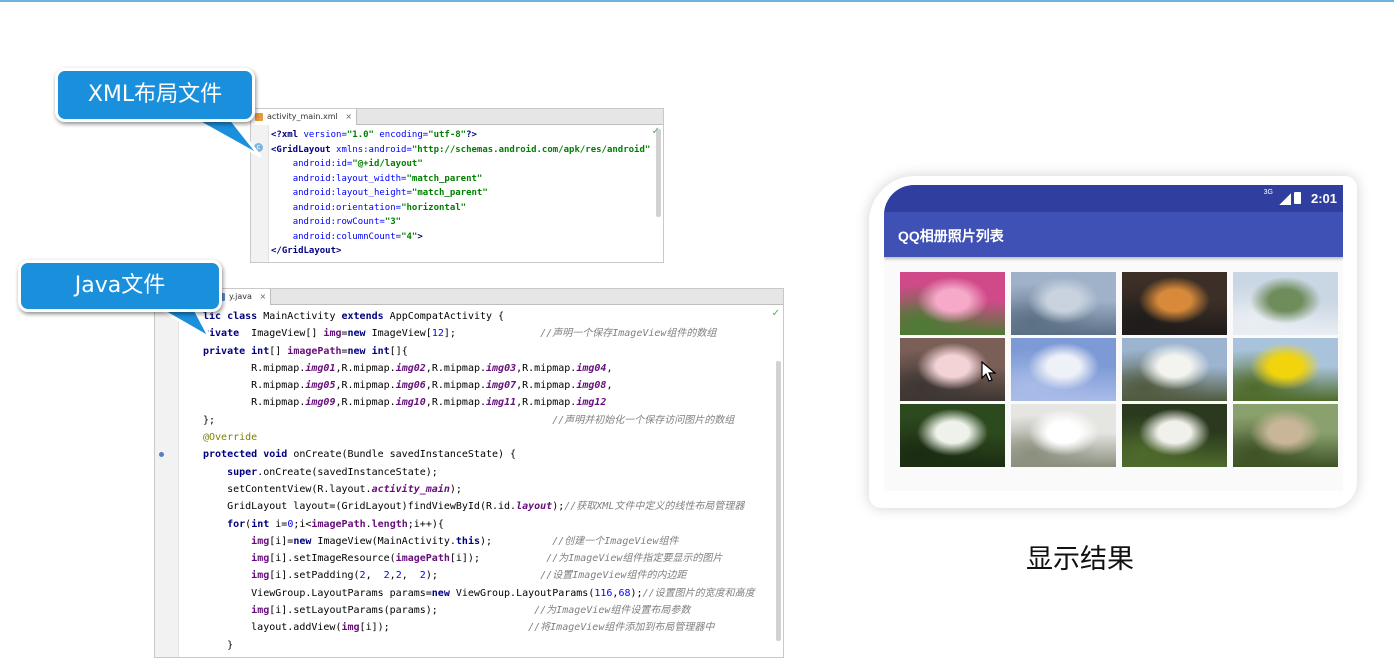 The height and width of the screenshot is (667, 1394). Describe the element at coordinates (368, 351) in the screenshot. I see `code-token: new int` at that location.